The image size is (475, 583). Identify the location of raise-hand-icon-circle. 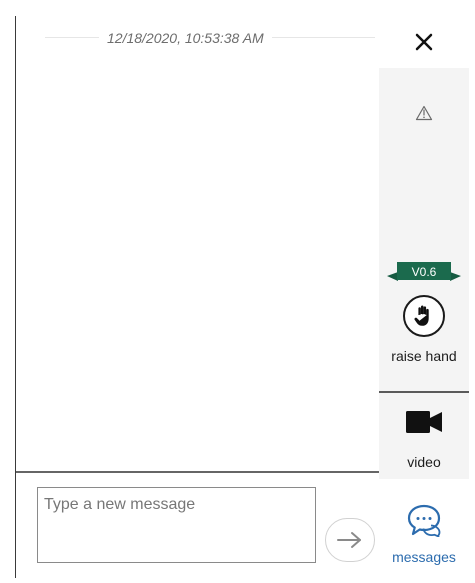
(424, 316).